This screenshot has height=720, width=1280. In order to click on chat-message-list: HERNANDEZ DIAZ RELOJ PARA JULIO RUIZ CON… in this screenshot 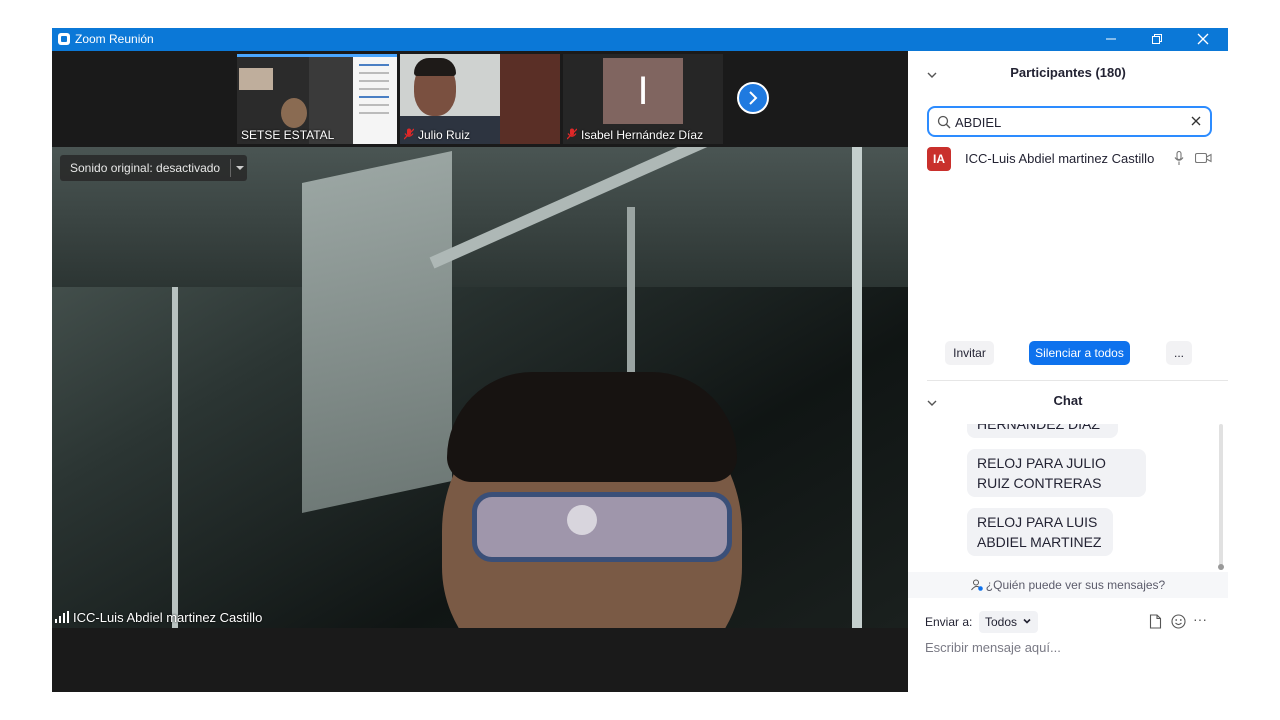, I will do `click(1068, 497)`.